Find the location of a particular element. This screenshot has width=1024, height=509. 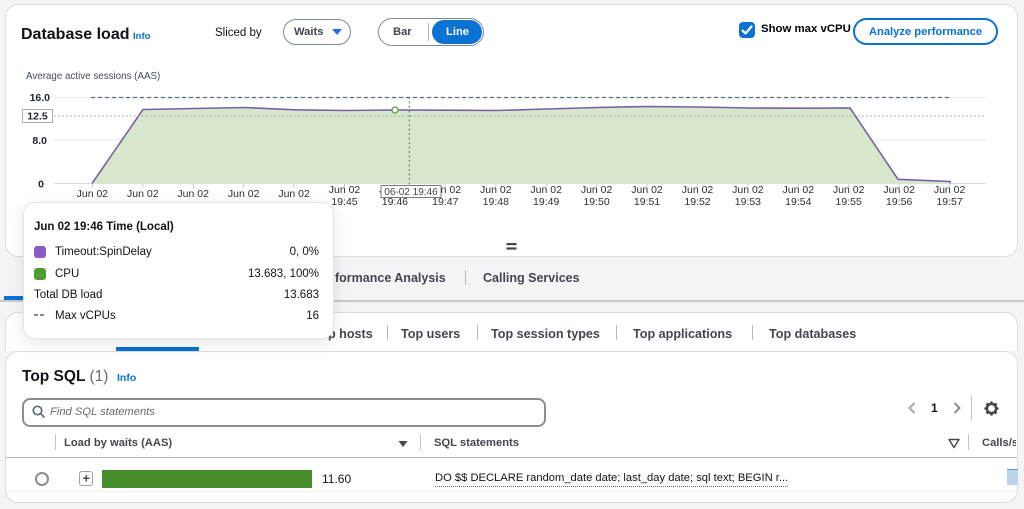

svg-text: 06-02 19:46 is located at coordinates (411, 192).